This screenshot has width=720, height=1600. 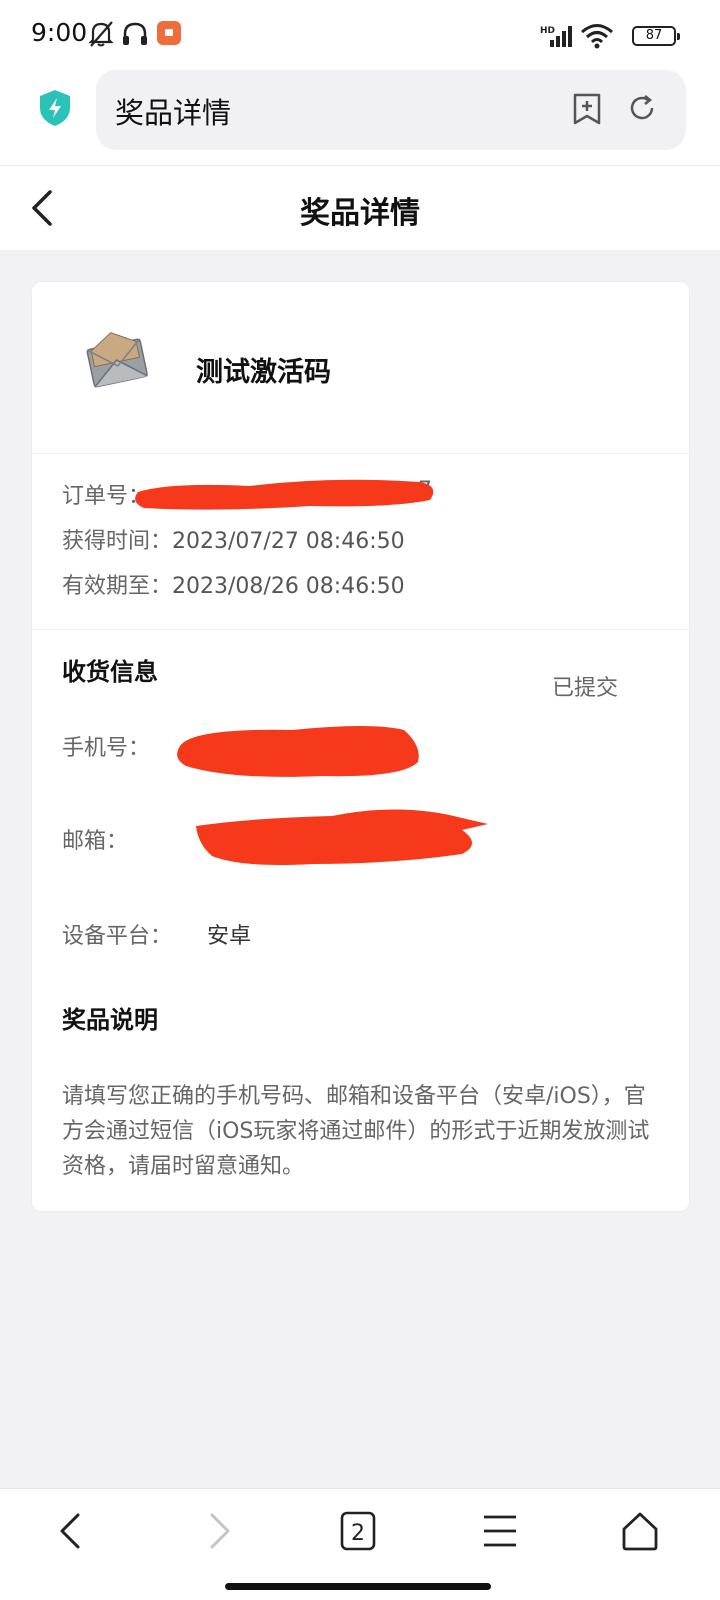 I want to click on prize-row: 测试激活码, so click(x=360, y=368).